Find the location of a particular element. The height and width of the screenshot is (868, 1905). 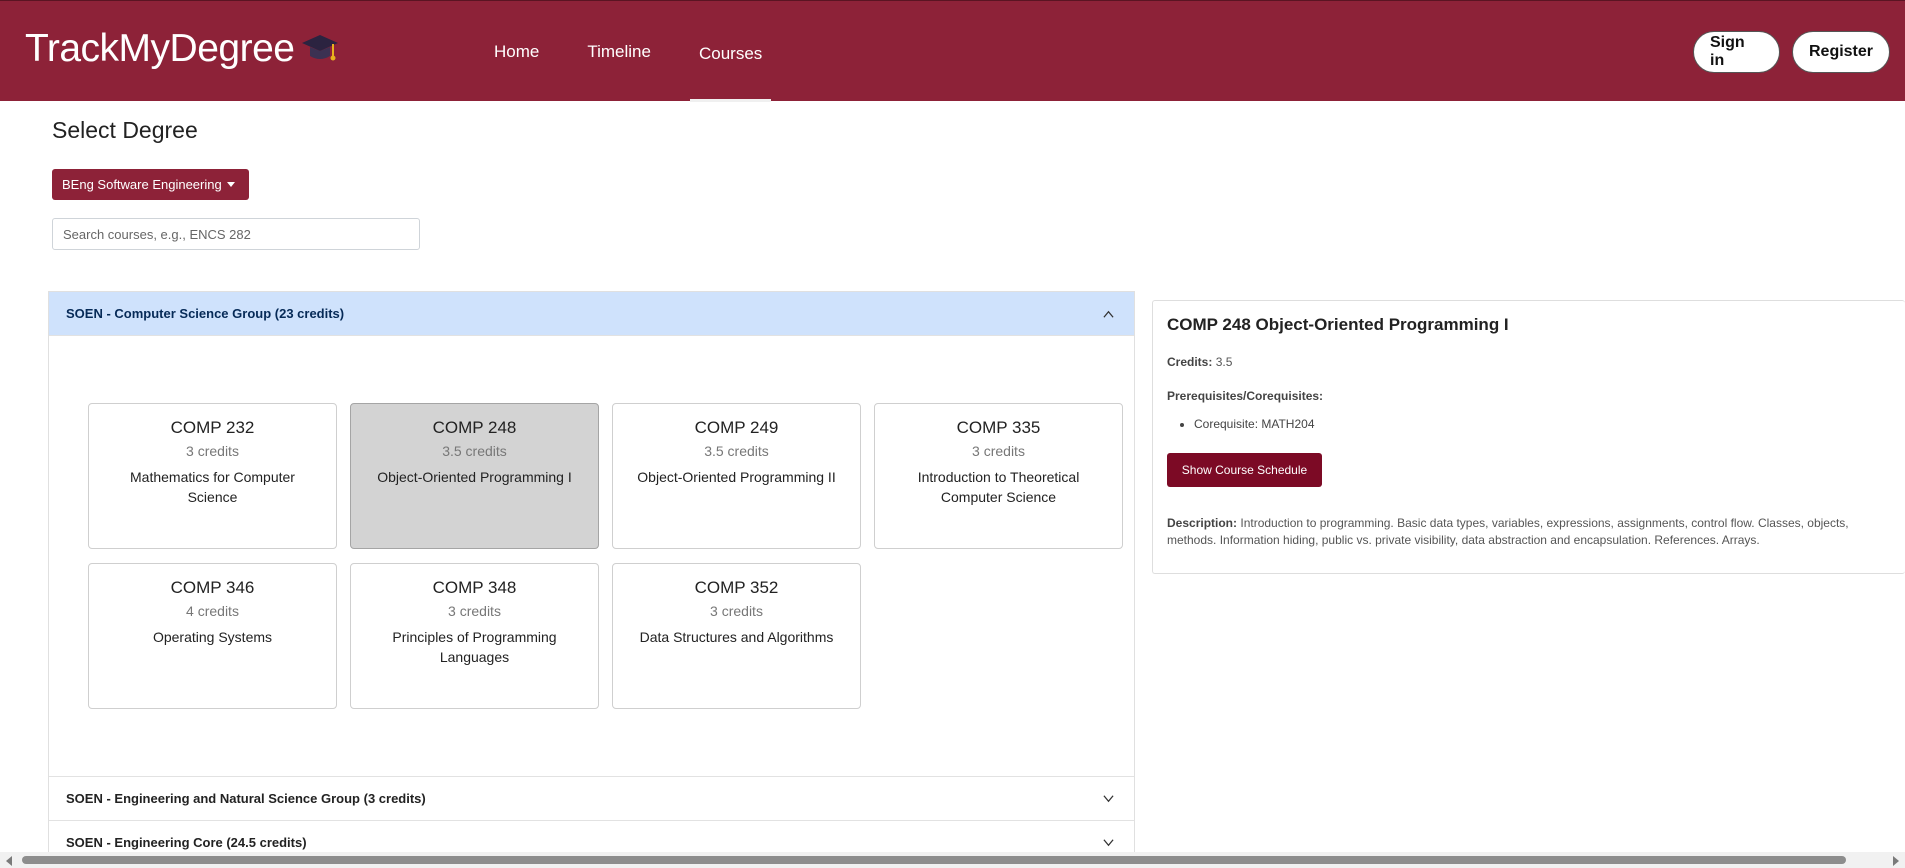

scroll-left-icon is located at coordinates (9, 861).